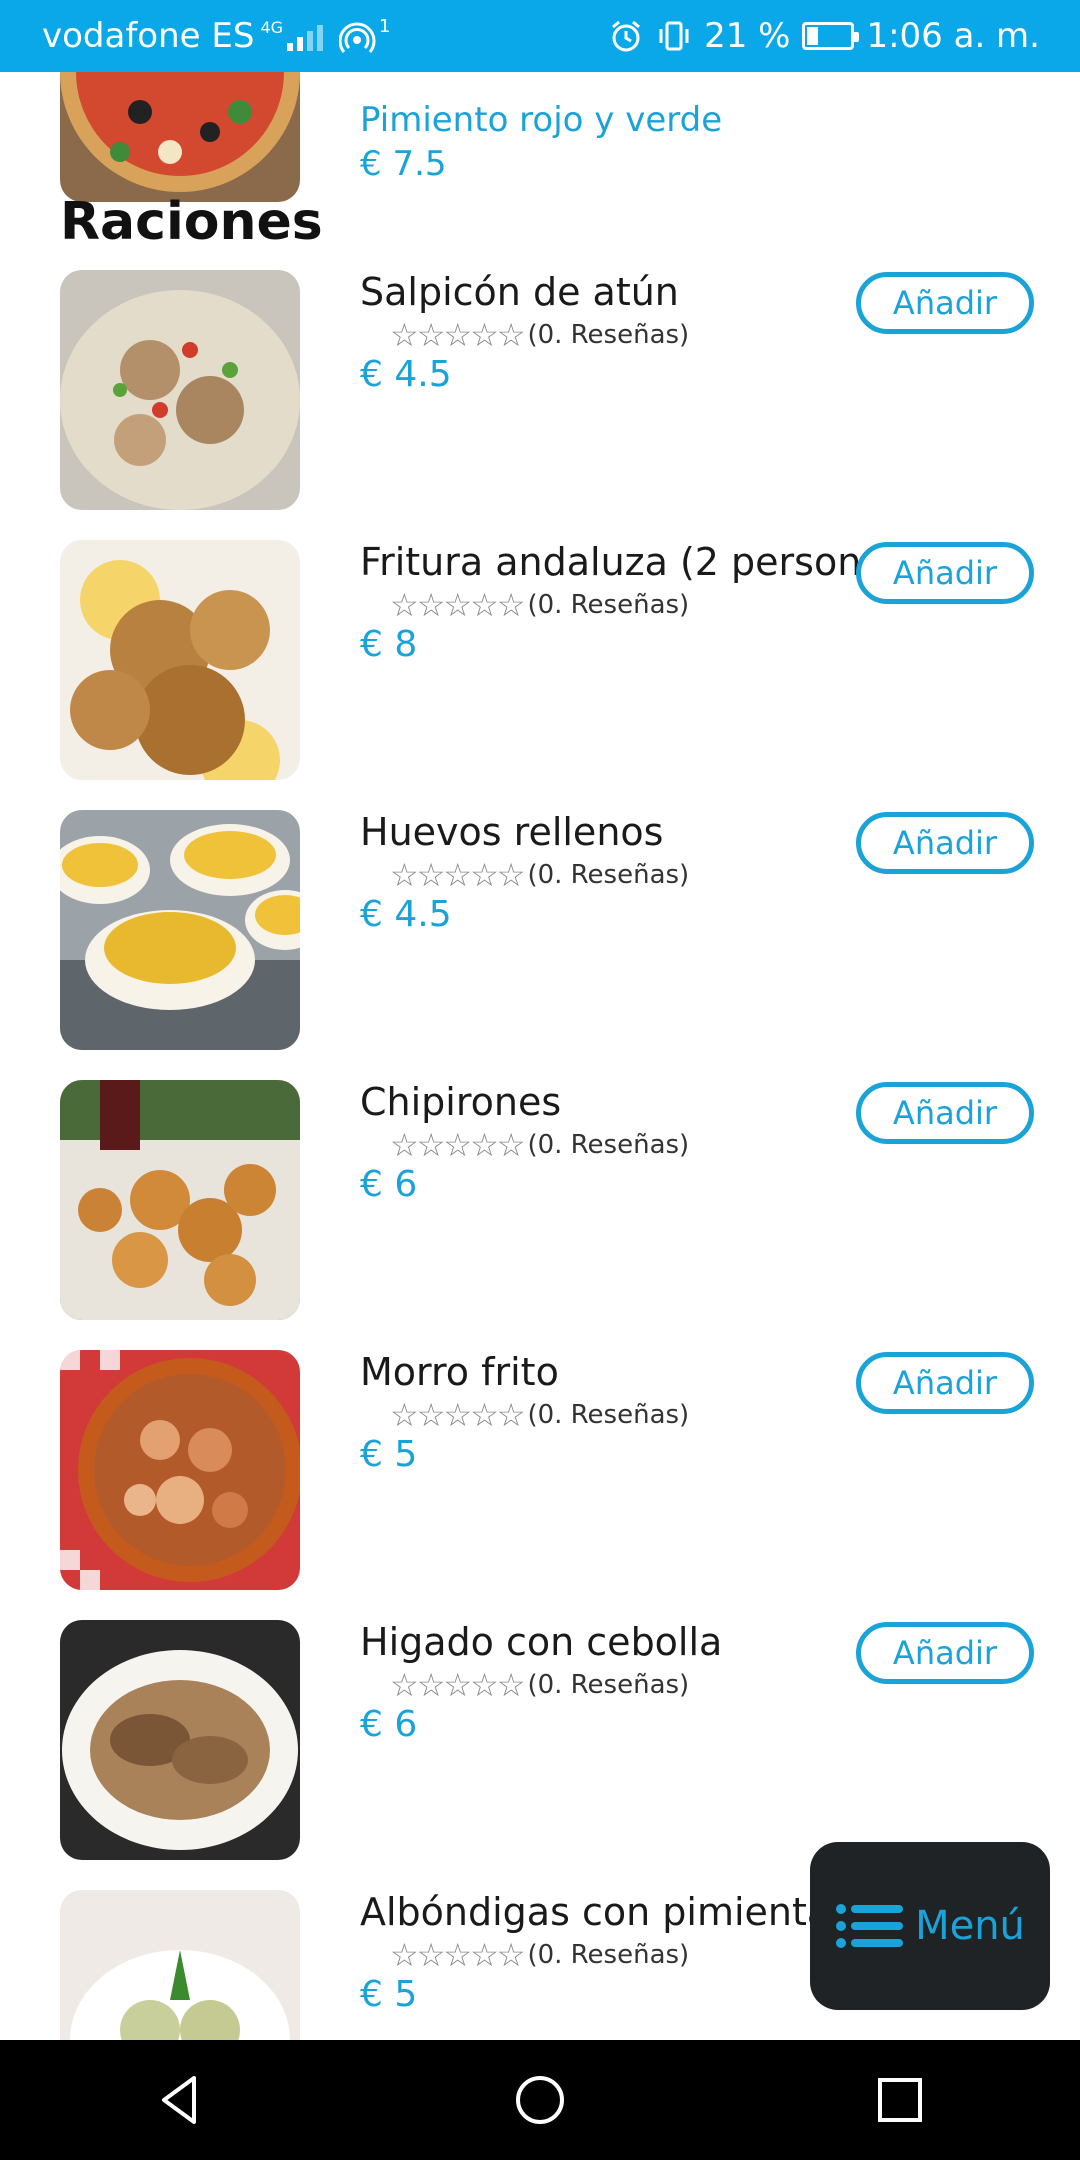 The image size is (1080, 2160). What do you see at coordinates (389, 644) in the screenshot?
I see `item-price: € 8` at bounding box center [389, 644].